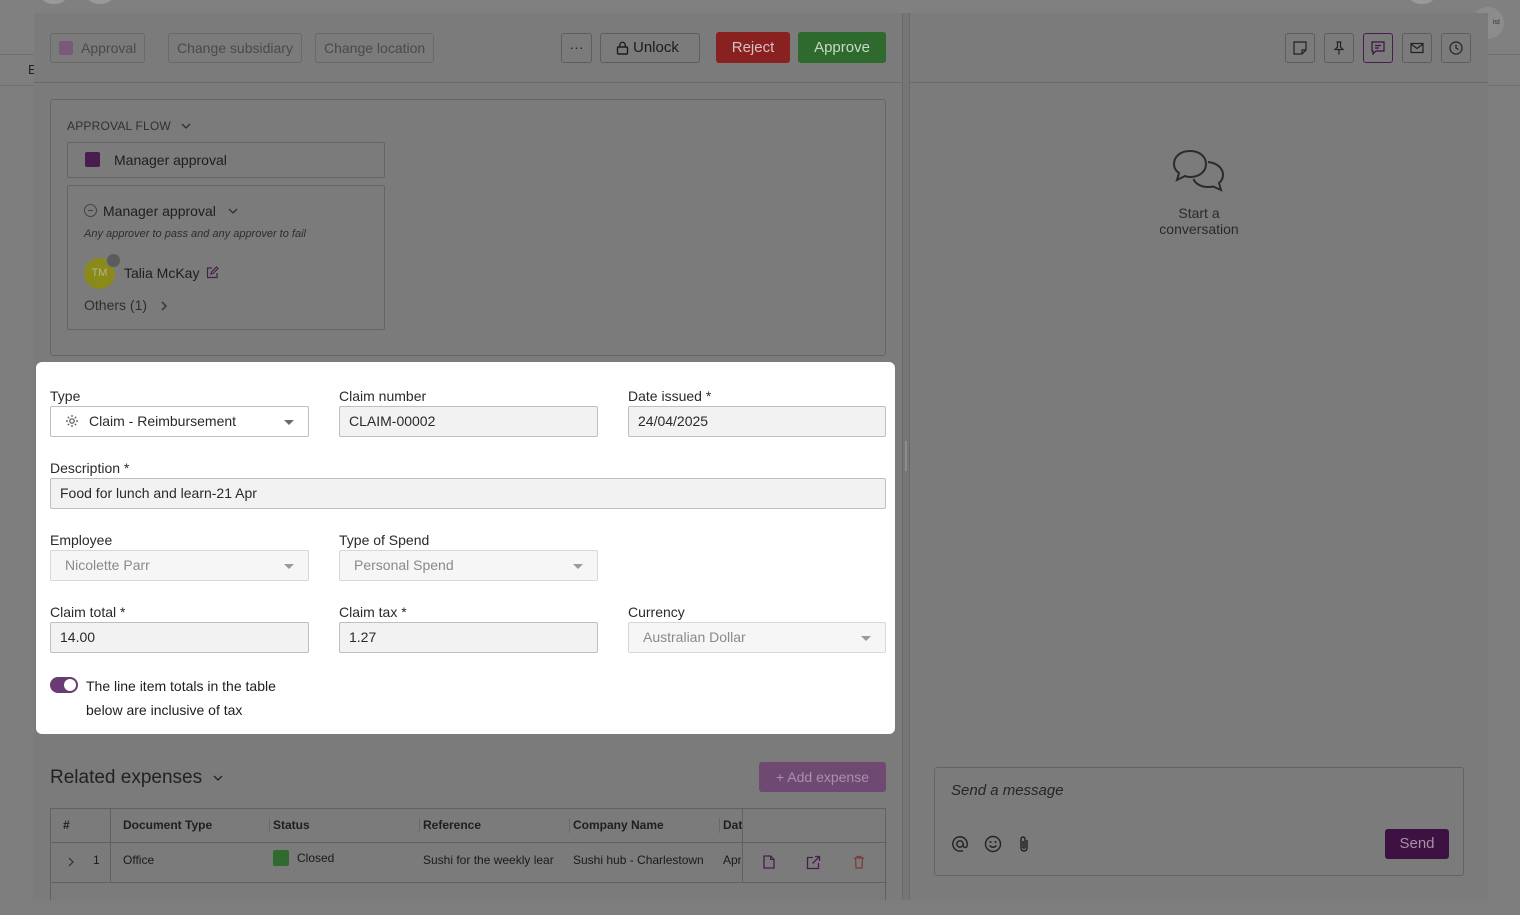  I want to click on currency-label: Currency, so click(656, 612).